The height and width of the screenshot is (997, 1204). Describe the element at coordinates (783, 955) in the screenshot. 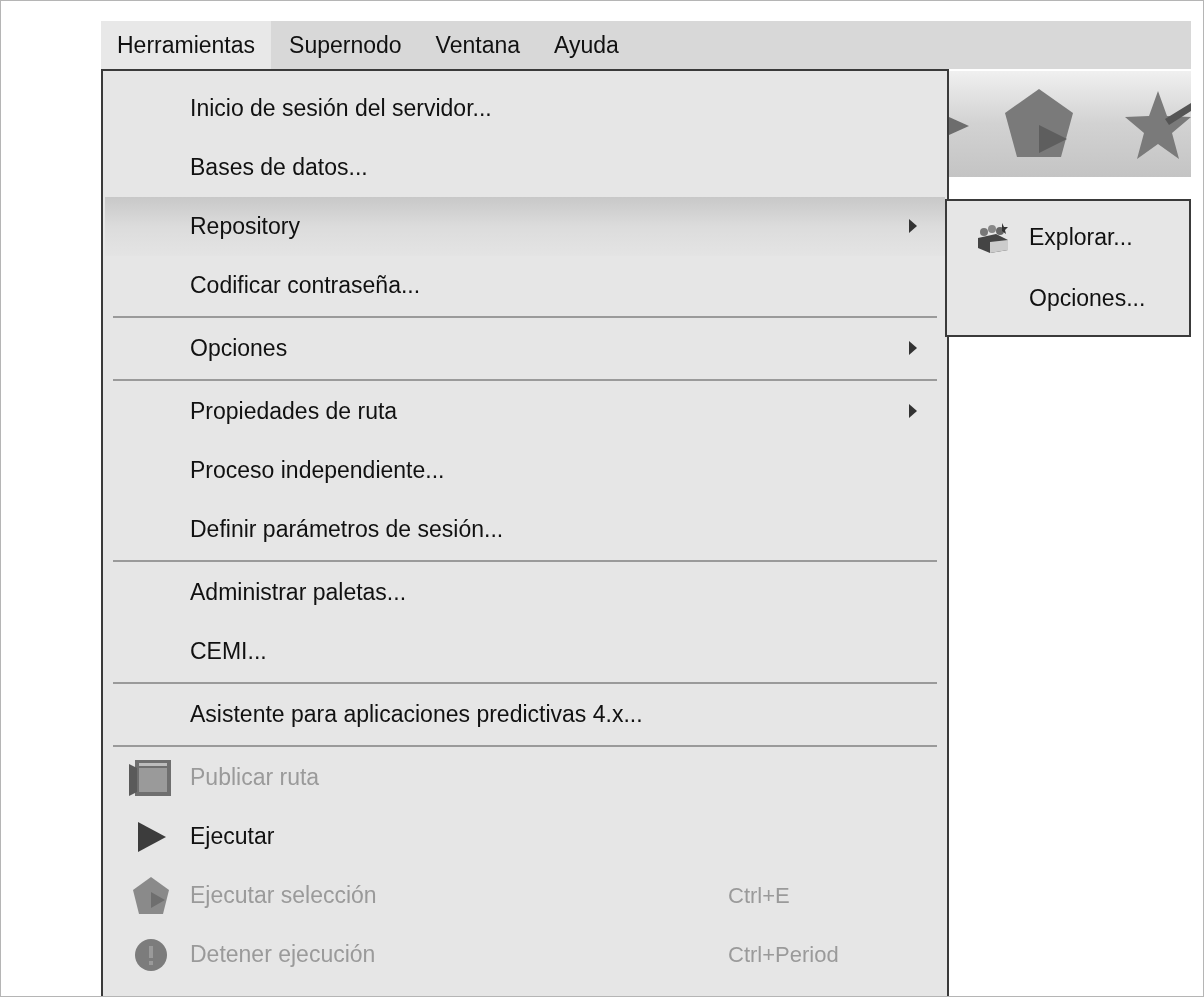

I see `shortcut-text: Ctrl+Period` at that location.